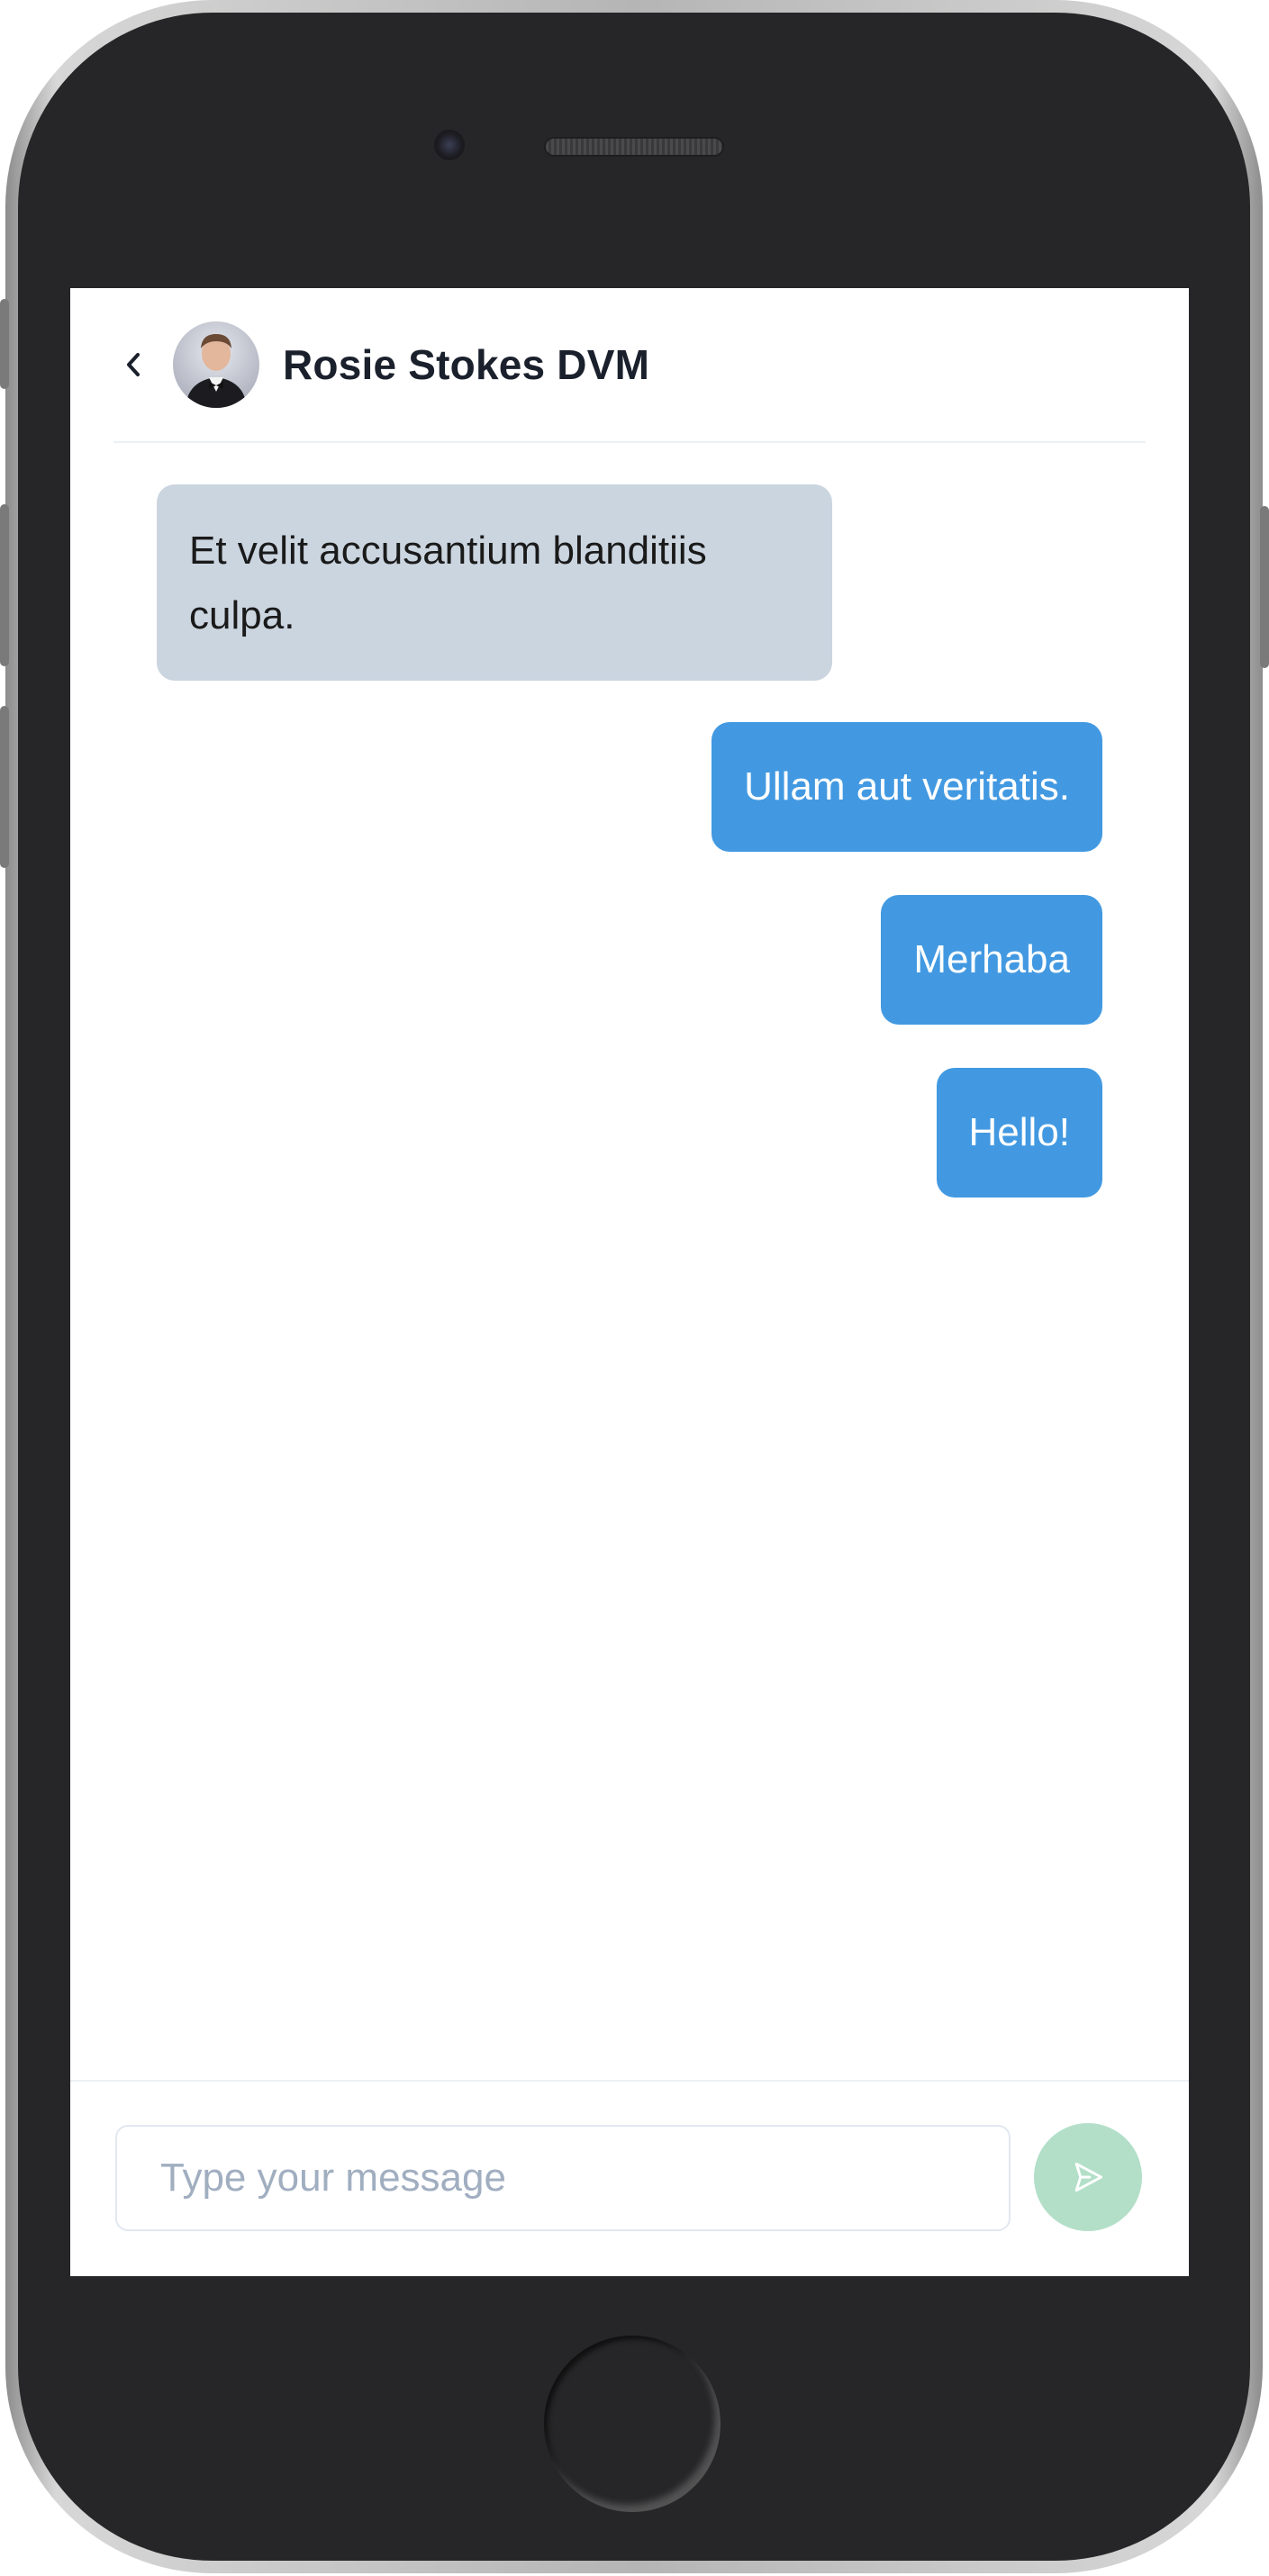 The height and width of the screenshot is (2576, 1269). I want to click on message-bubble-outgoing: Ullam aut veritatis., so click(907, 787).